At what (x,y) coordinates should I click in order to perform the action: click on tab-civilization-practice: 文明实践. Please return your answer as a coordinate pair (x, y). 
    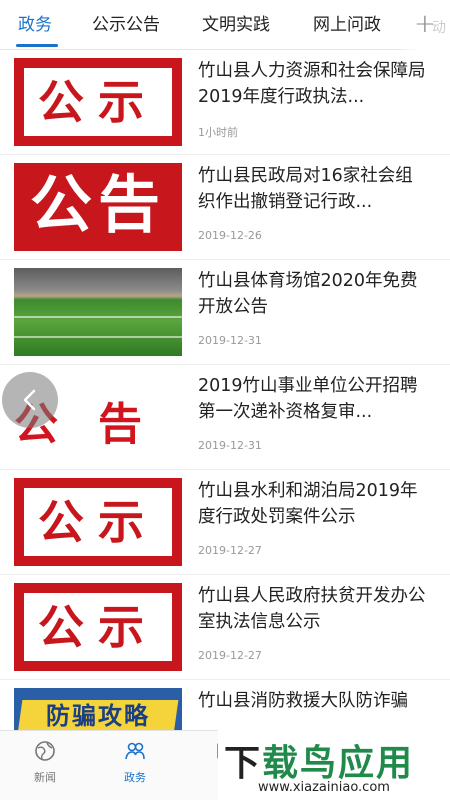
    Looking at the image, I should click on (236, 25).